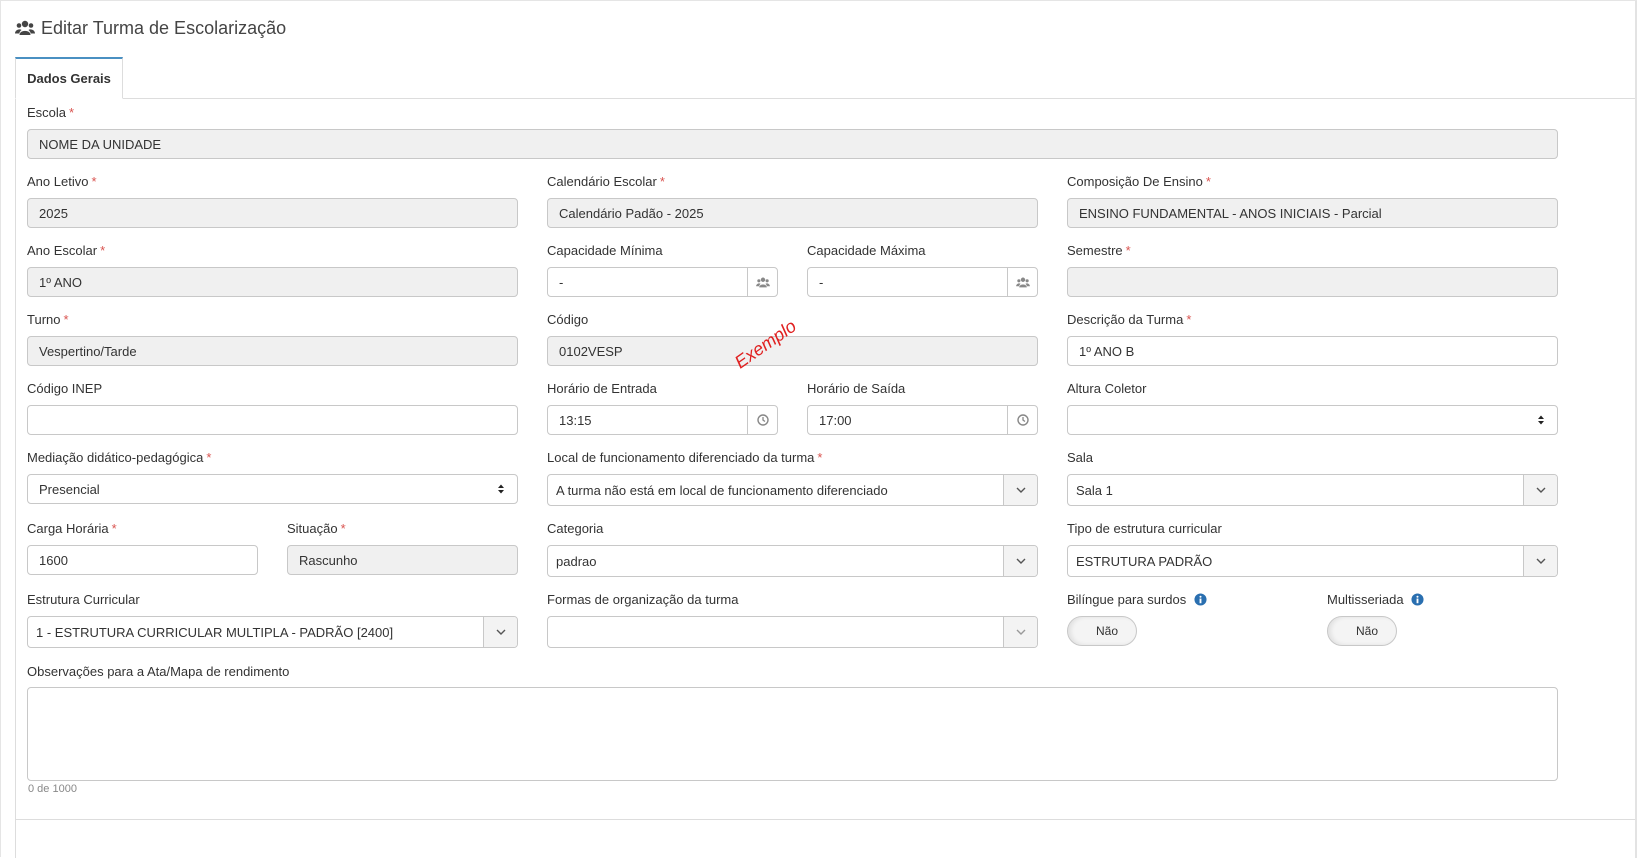  What do you see at coordinates (48, 319) in the screenshot?
I see `turno-label: Turno *` at bounding box center [48, 319].